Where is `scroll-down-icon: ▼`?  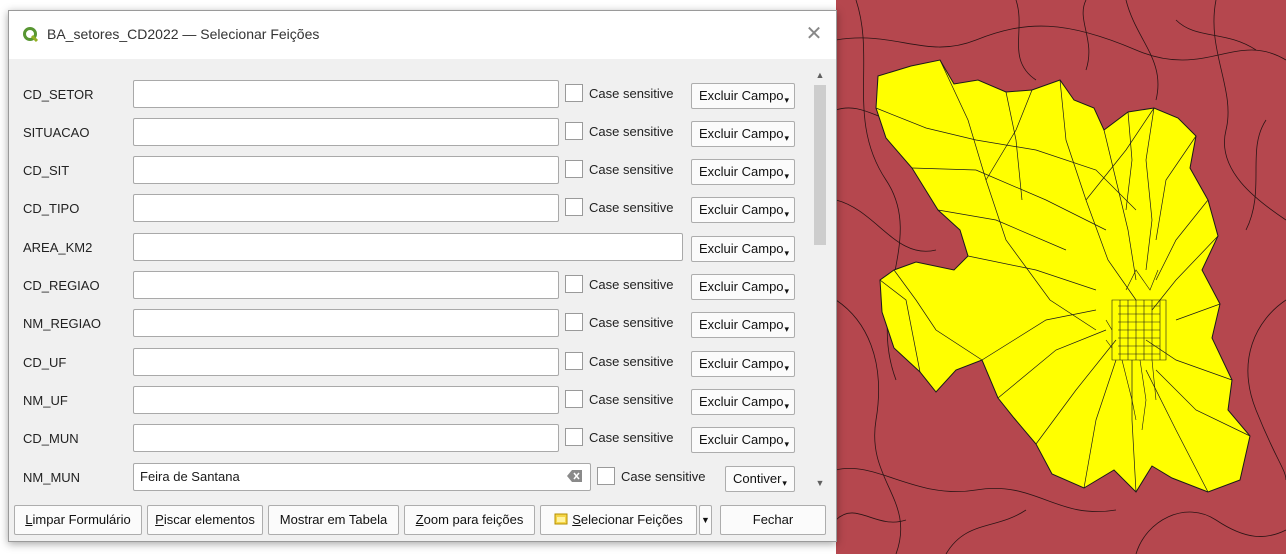 scroll-down-icon: ▼ is located at coordinates (820, 483).